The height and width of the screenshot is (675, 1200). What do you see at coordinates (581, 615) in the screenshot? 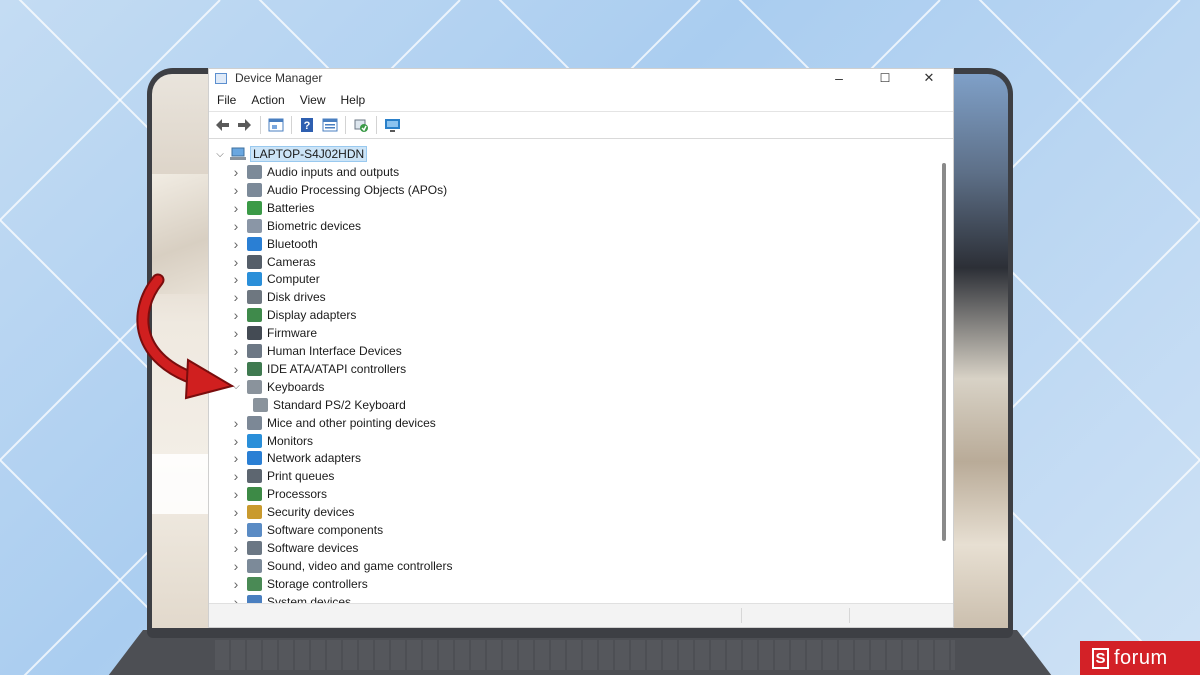
I see `status-bar` at bounding box center [581, 615].